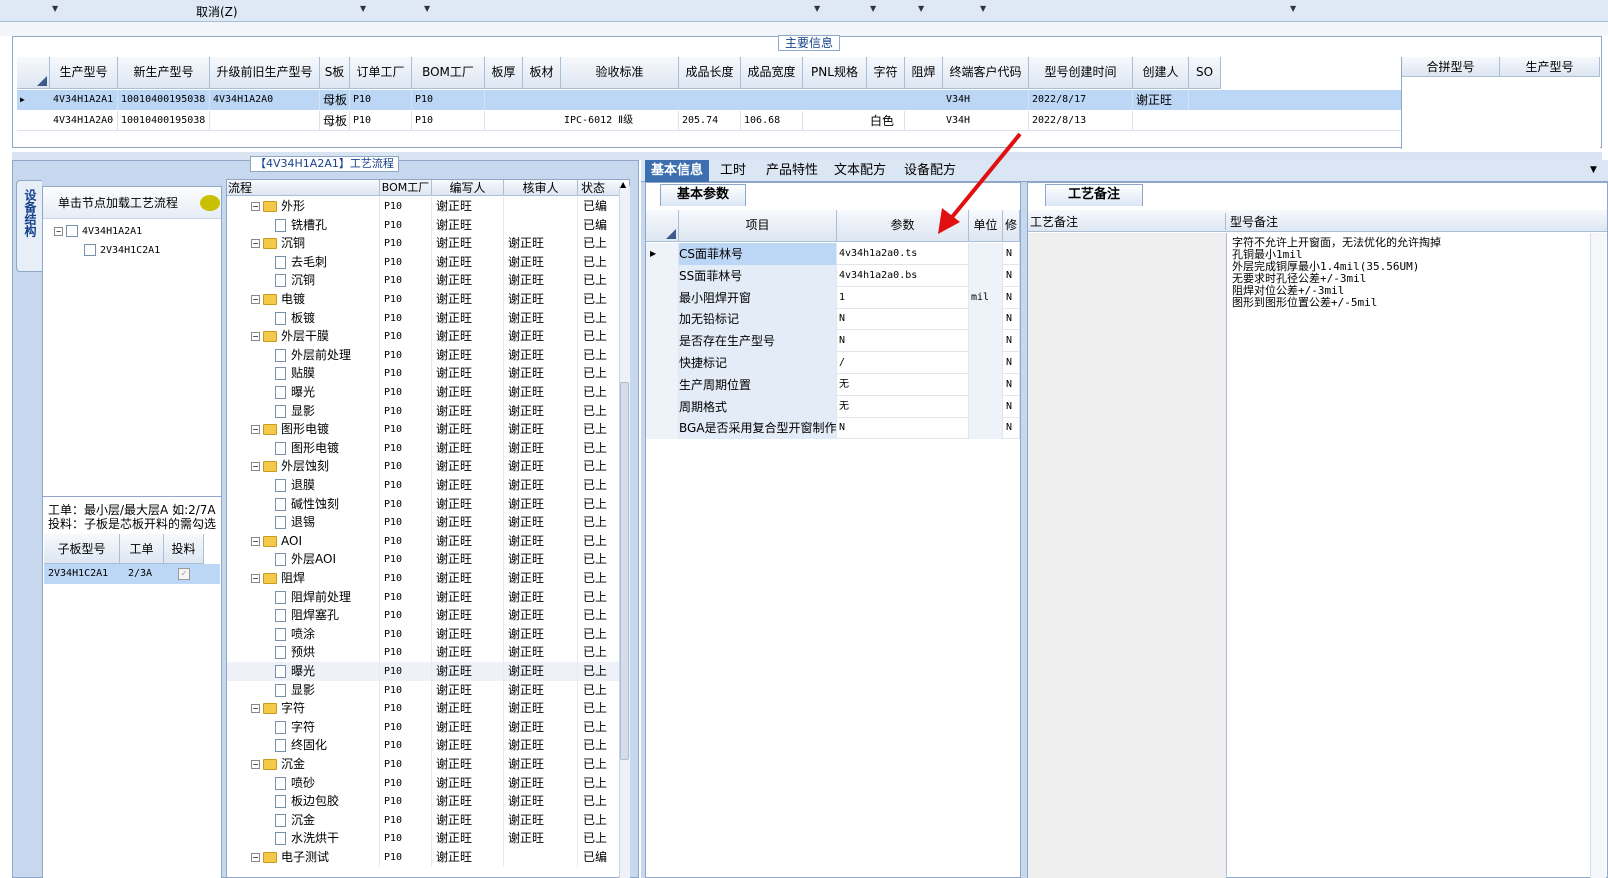 The height and width of the screenshot is (878, 1608). What do you see at coordinates (623, 184) in the screenshot?
I see `scroll-up-icon: ▲` at bounding box center [623, 184].